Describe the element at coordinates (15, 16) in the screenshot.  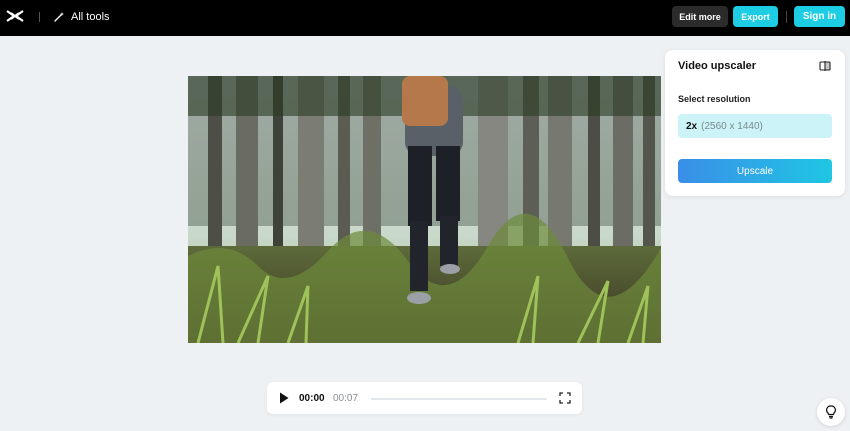
I see `capcut-logo-icon` at that location.